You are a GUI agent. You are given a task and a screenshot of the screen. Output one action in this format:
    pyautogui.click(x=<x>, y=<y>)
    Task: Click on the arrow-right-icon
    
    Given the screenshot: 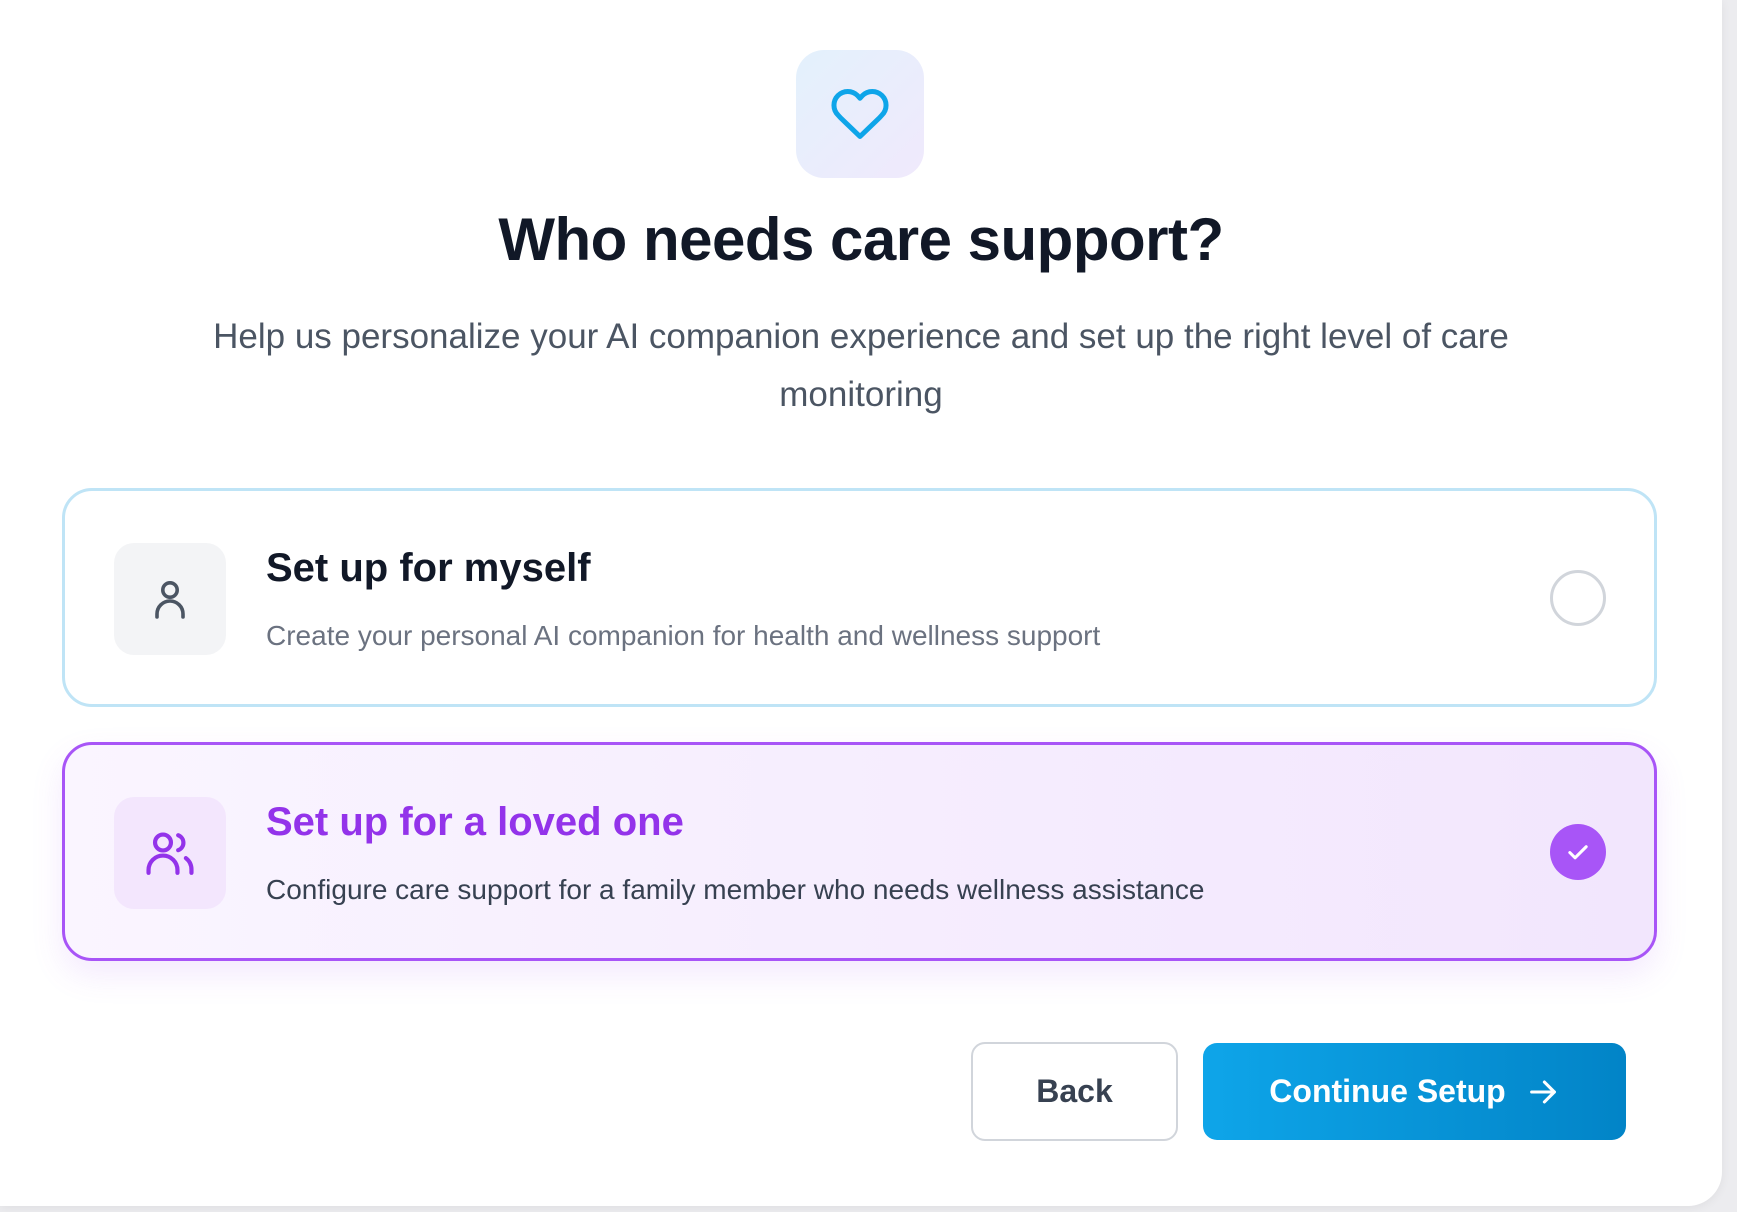 What is the action you would take?
    pyautogui.click(x=1542, y=1091)
    